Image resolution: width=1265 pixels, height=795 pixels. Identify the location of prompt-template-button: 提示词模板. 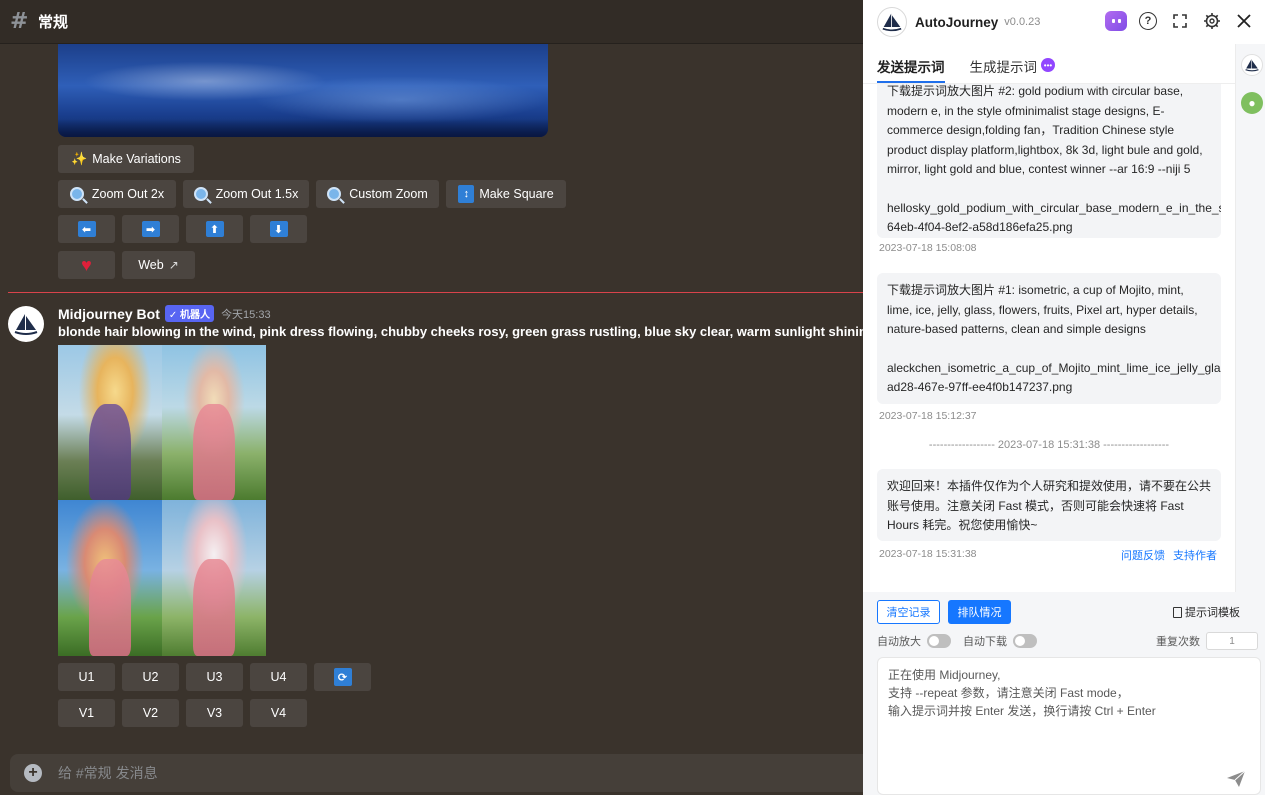
(1219, 612).